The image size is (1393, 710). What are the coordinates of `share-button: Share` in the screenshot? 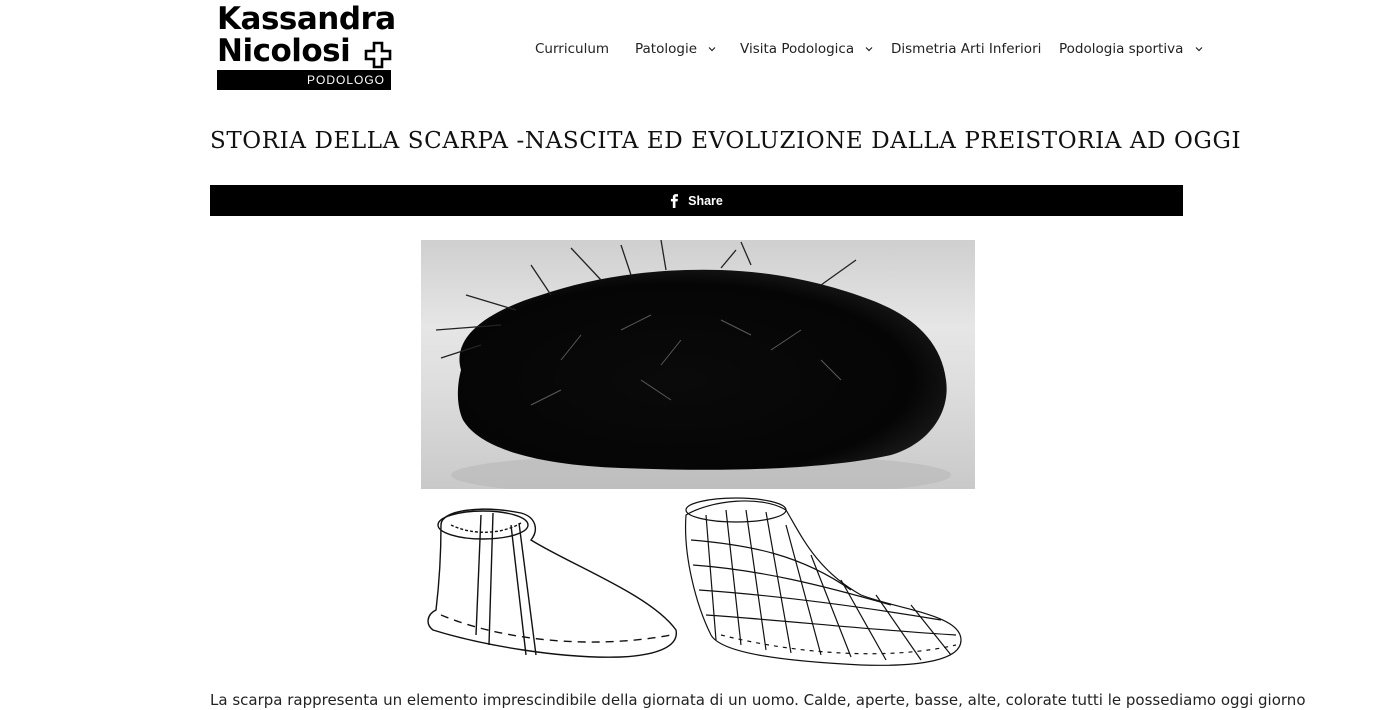 It's located at (696, 200).